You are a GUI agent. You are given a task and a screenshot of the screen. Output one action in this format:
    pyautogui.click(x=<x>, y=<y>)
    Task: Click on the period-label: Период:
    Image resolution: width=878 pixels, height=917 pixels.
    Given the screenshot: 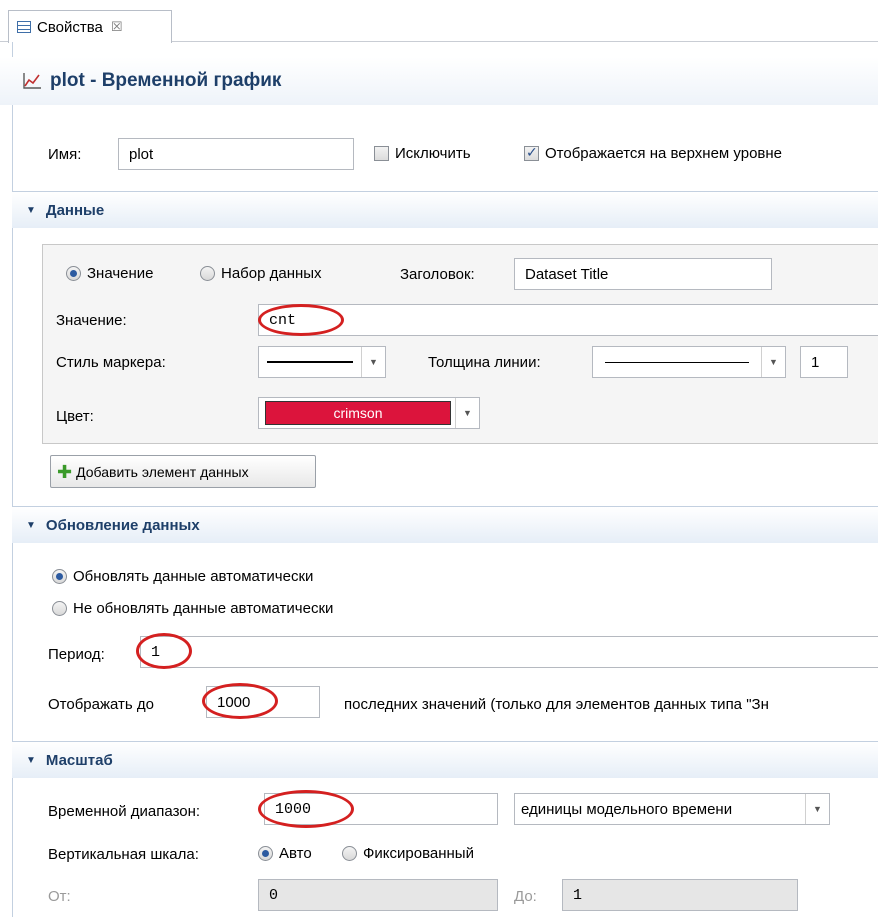 What is the action you would take?
    pyautogui.click(x=76, y=654)
    